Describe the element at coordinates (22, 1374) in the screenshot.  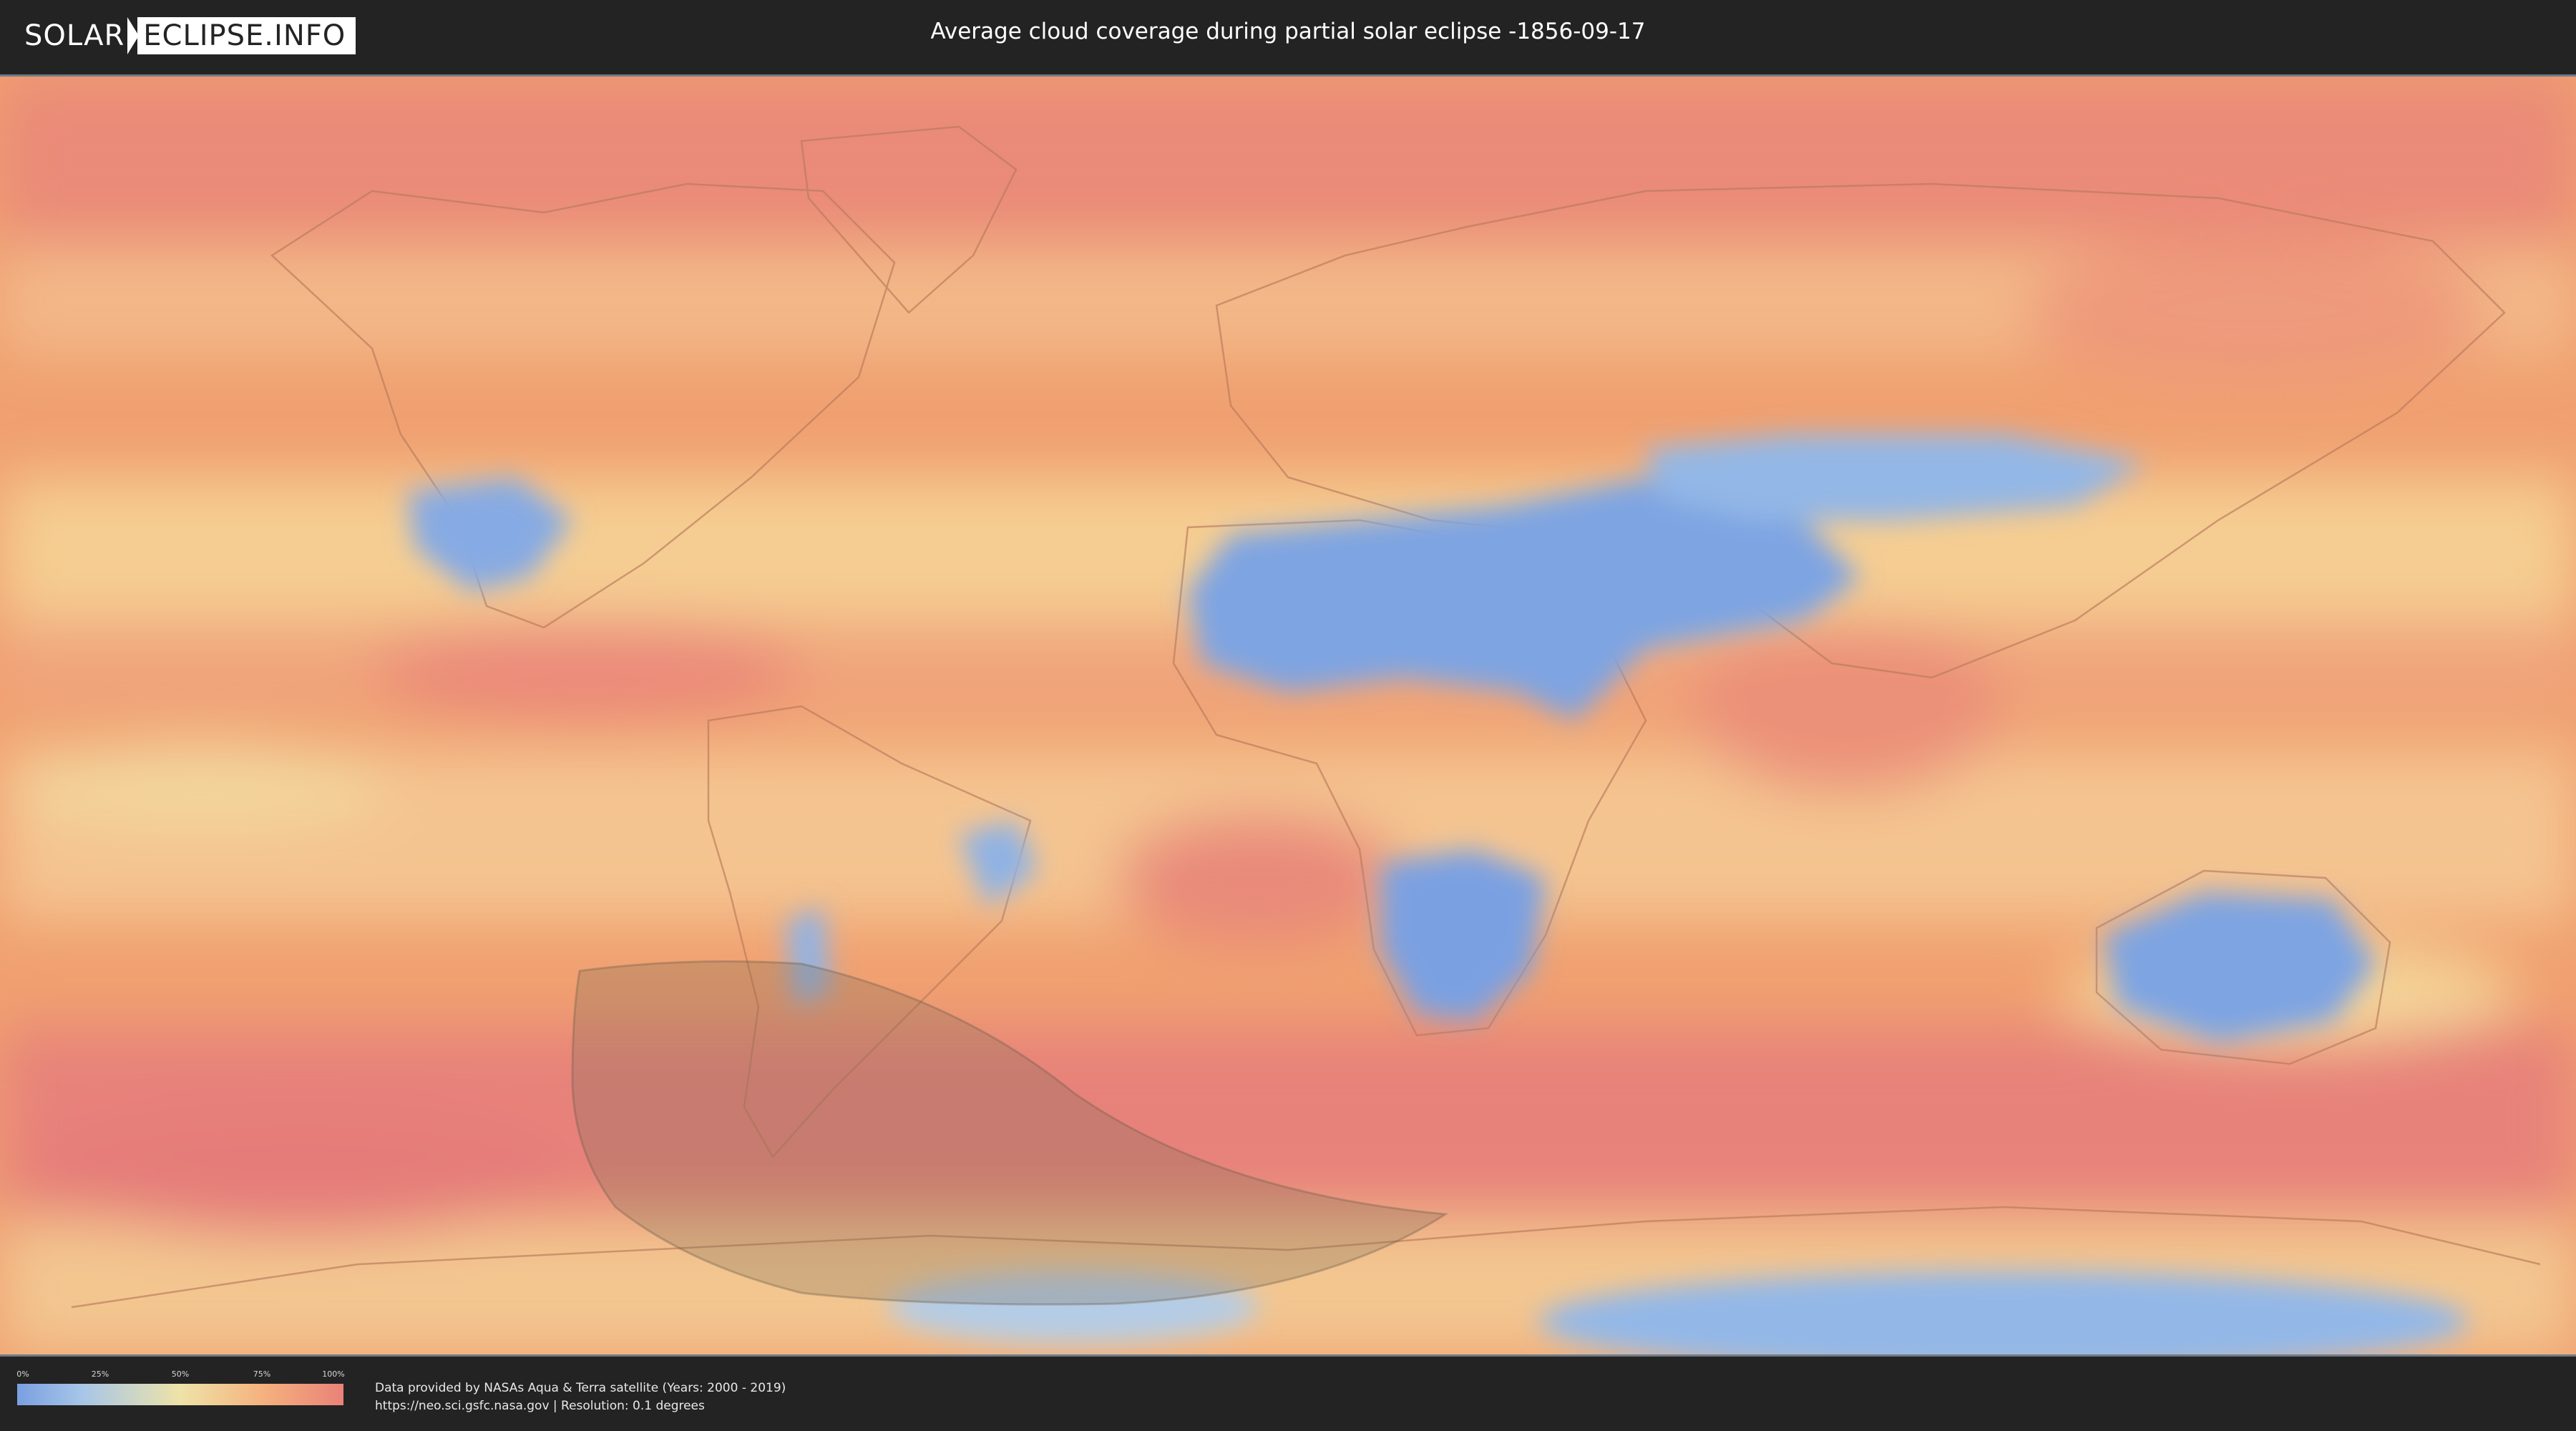
I see `legend-tick-0: 0%` at that location.